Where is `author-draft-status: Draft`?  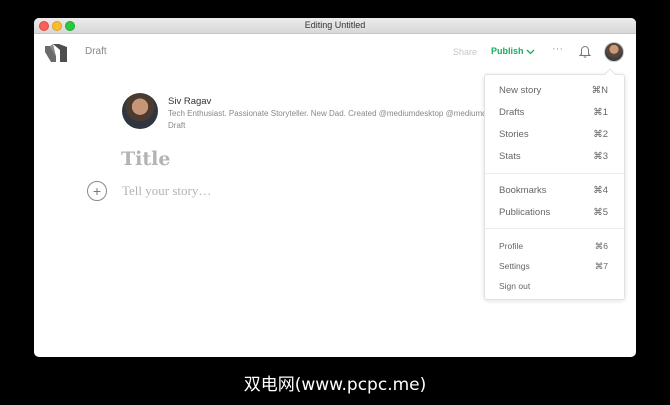
author-draft-status: Draft is located at coordinates (177, 125).